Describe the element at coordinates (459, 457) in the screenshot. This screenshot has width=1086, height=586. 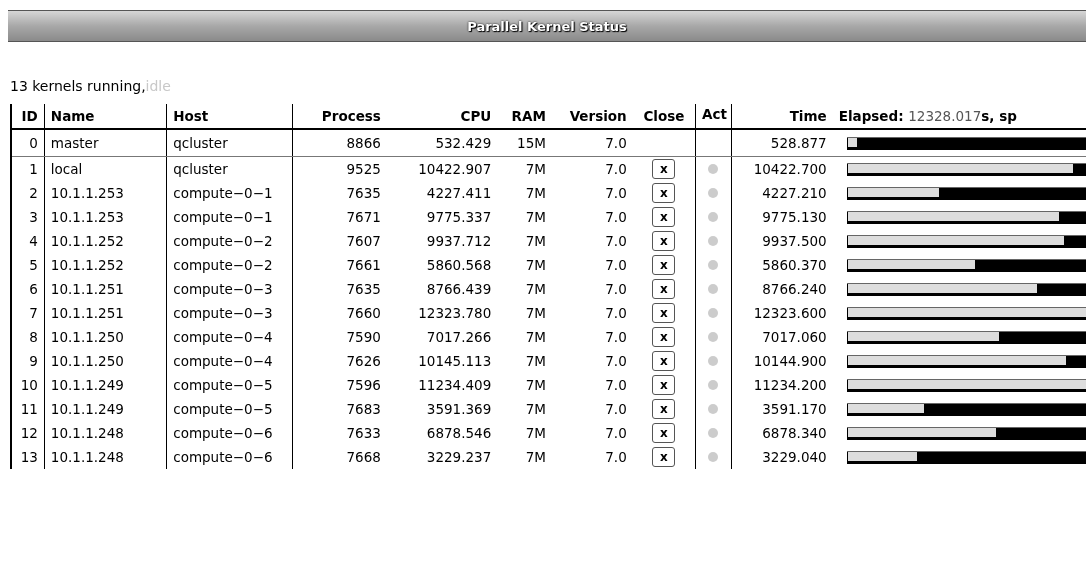
I see `table-cell-text: 3229.237` at that location.